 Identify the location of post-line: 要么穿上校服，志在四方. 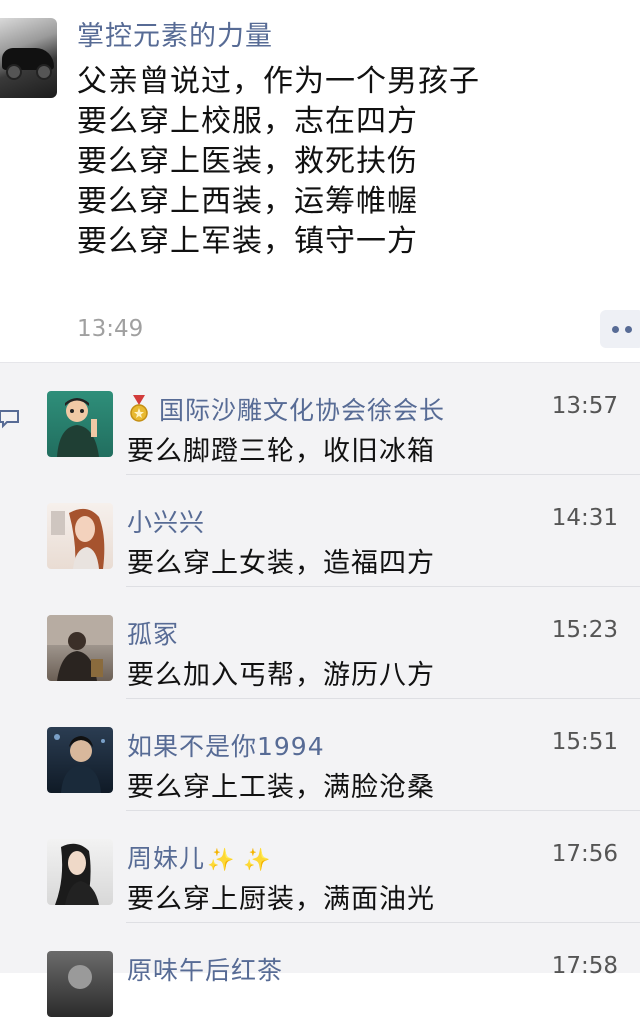
(247, 121).